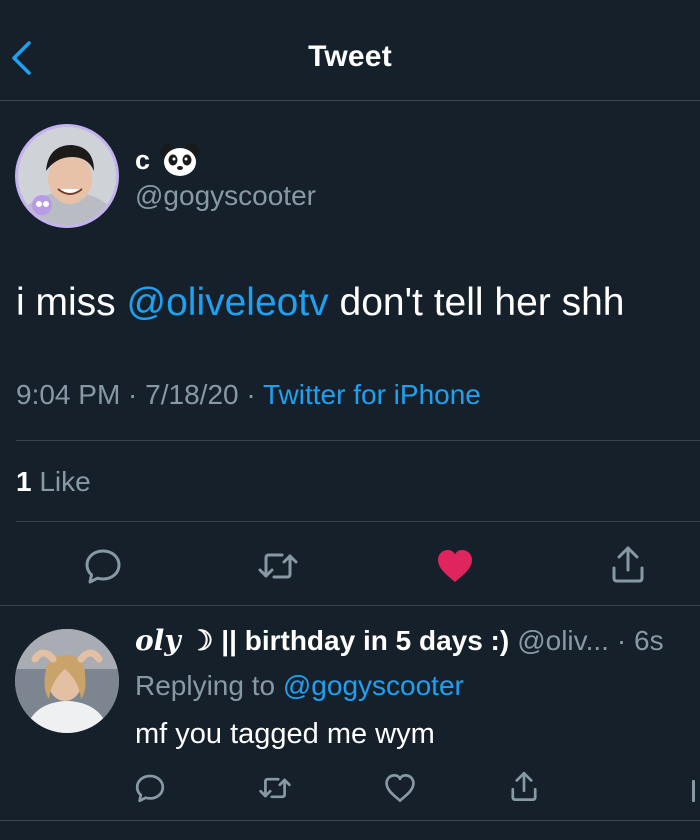 This screenshot has height=840, width=700. What do you see at coordinates (61, 481) in the screenshot?
I see `likes-label: Like` at bounding box center [61, 481].